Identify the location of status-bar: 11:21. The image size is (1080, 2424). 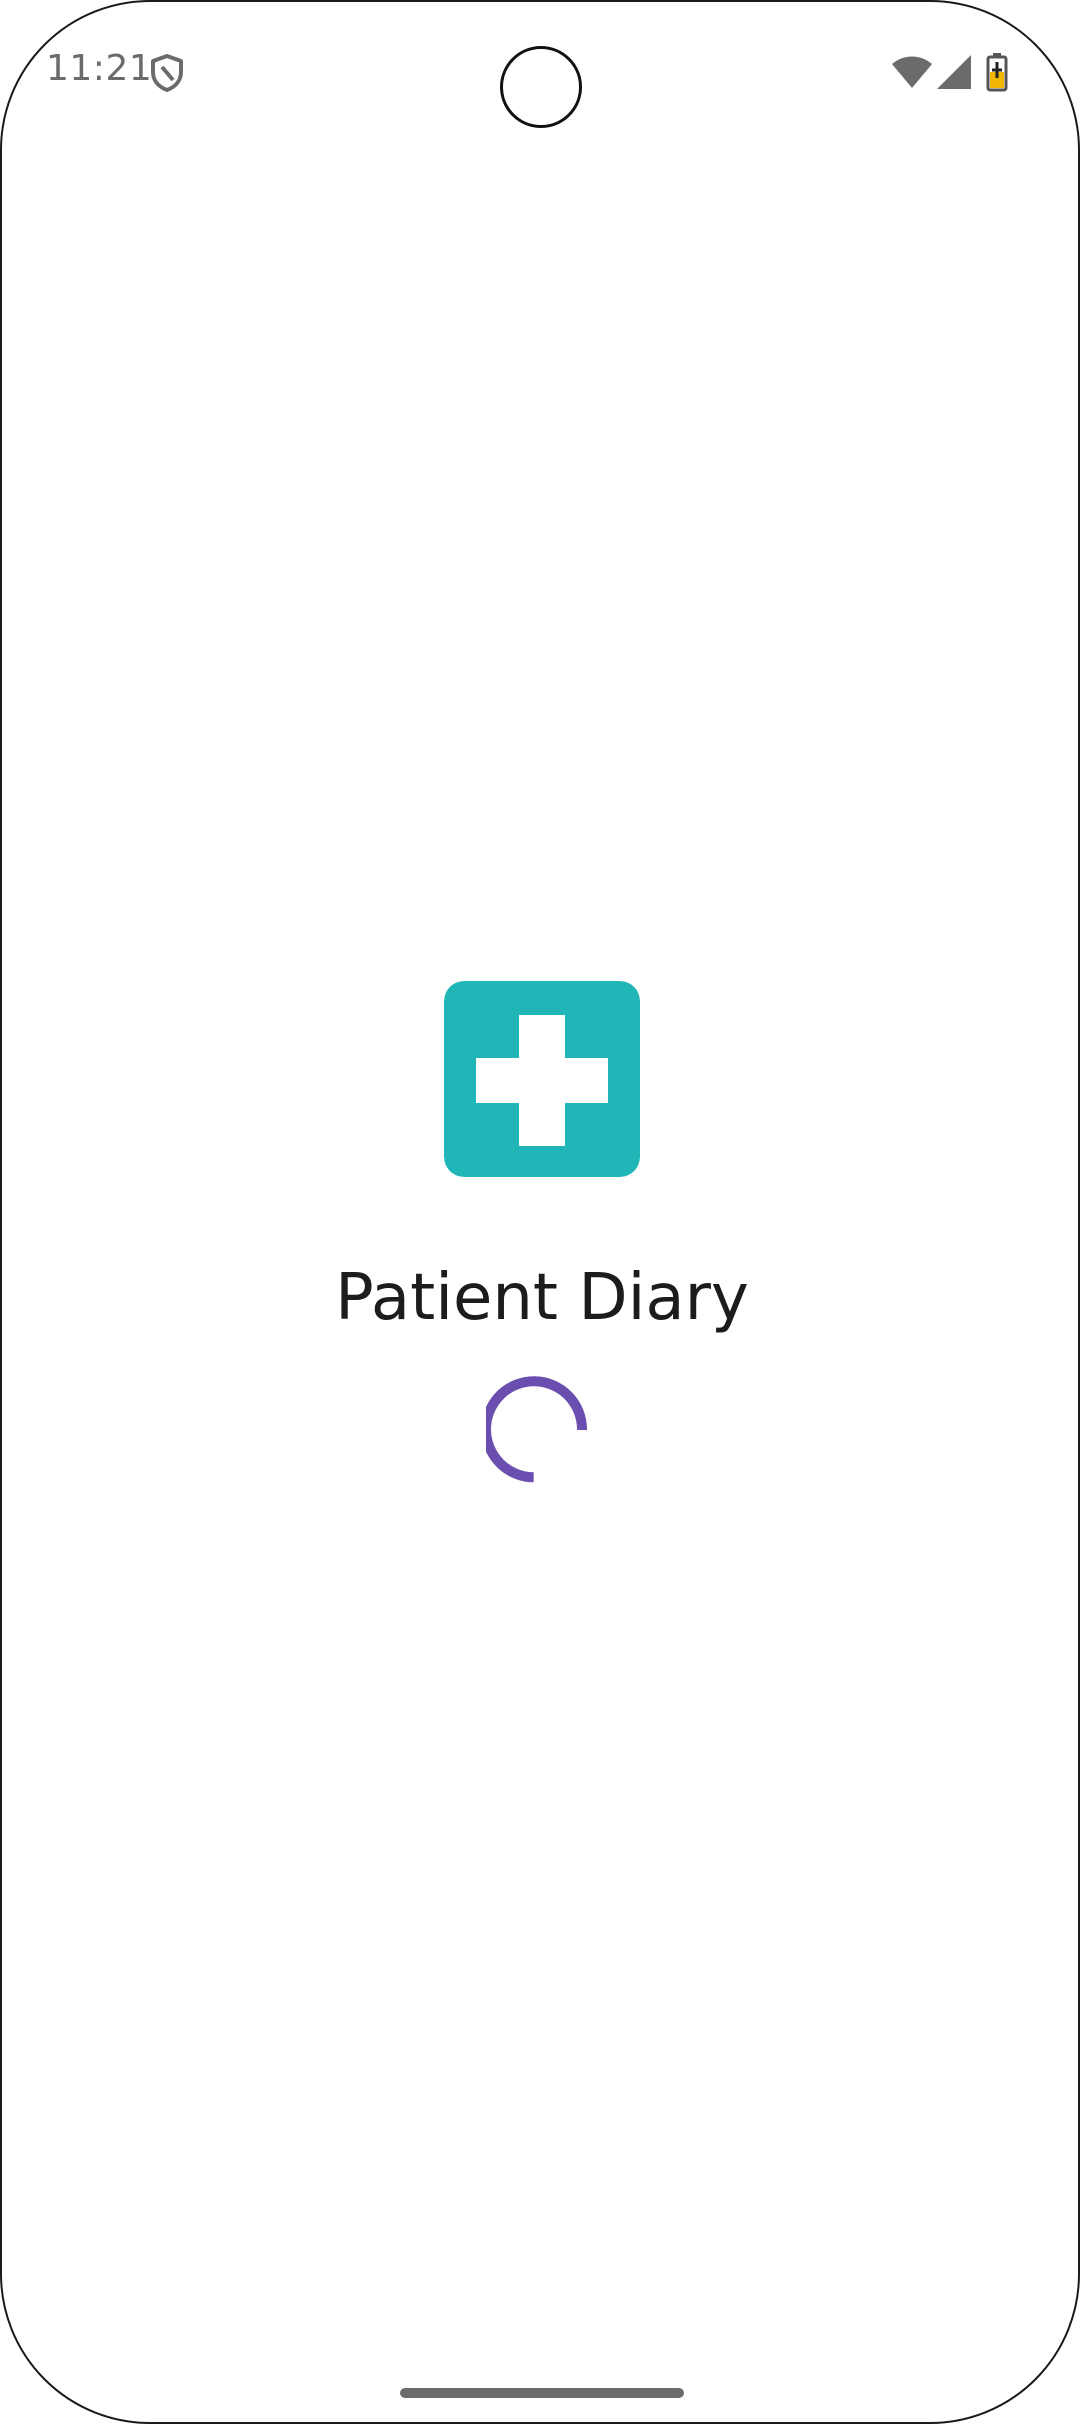
(540, 72).